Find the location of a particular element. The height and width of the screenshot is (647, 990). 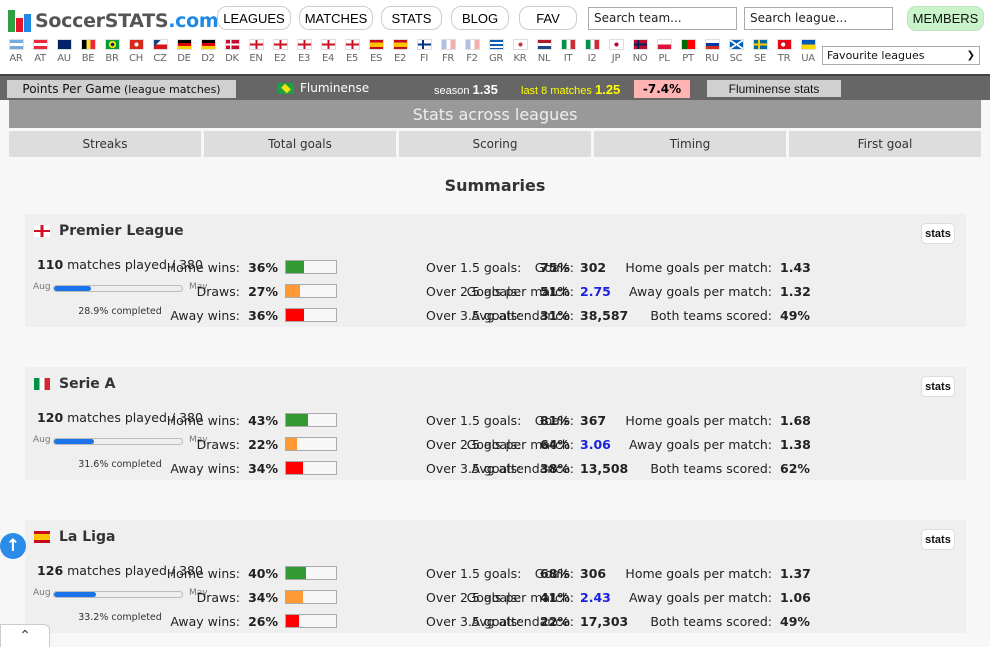

flag-link-i2: I2 is located at coordinates (592, 51).